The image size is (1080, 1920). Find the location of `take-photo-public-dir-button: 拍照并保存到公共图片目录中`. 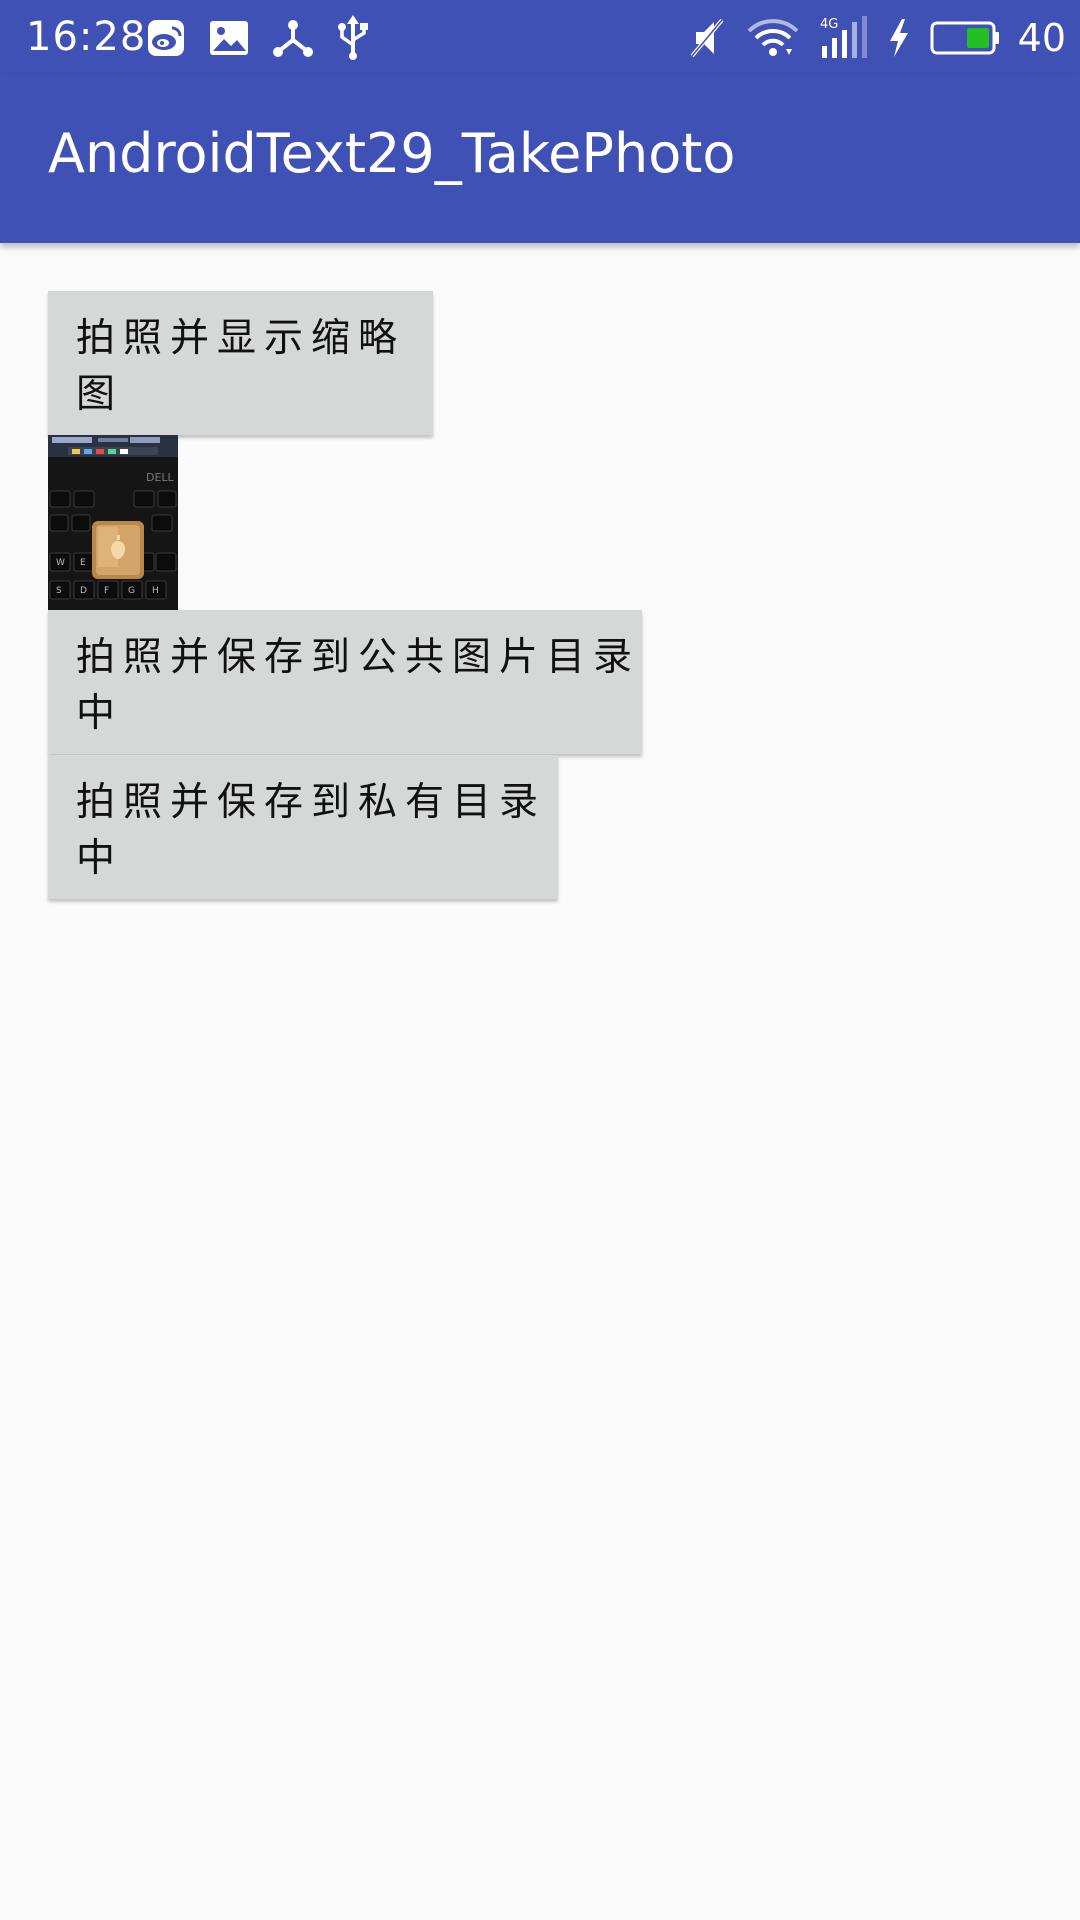

take-photo-public-dir-button: 拍照并保存到公共图片目录中 is located at coordinates (345, 682).